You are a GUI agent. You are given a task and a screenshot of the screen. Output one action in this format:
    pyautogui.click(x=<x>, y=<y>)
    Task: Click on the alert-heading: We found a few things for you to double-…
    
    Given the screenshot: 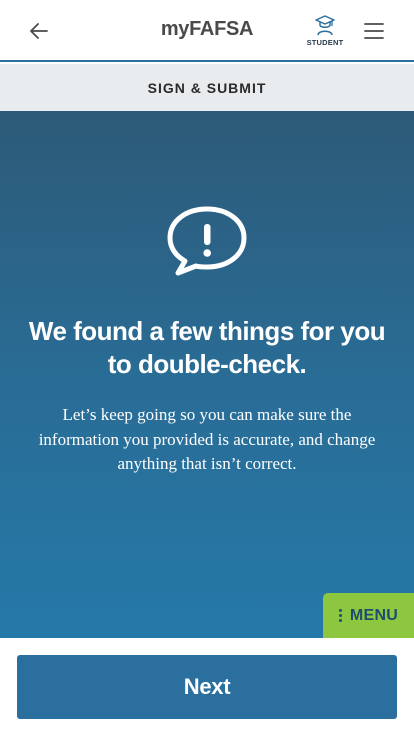 What is the action you would take?
    pyautogui.click(x=207, y=347)
    